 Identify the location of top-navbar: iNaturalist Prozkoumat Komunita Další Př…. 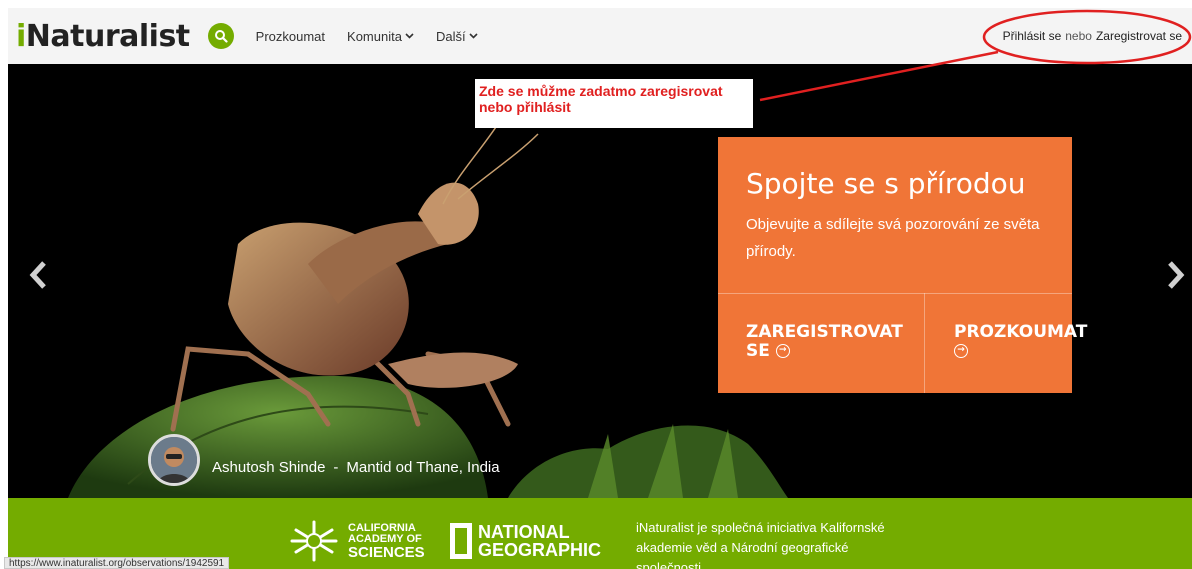
(600, 36).